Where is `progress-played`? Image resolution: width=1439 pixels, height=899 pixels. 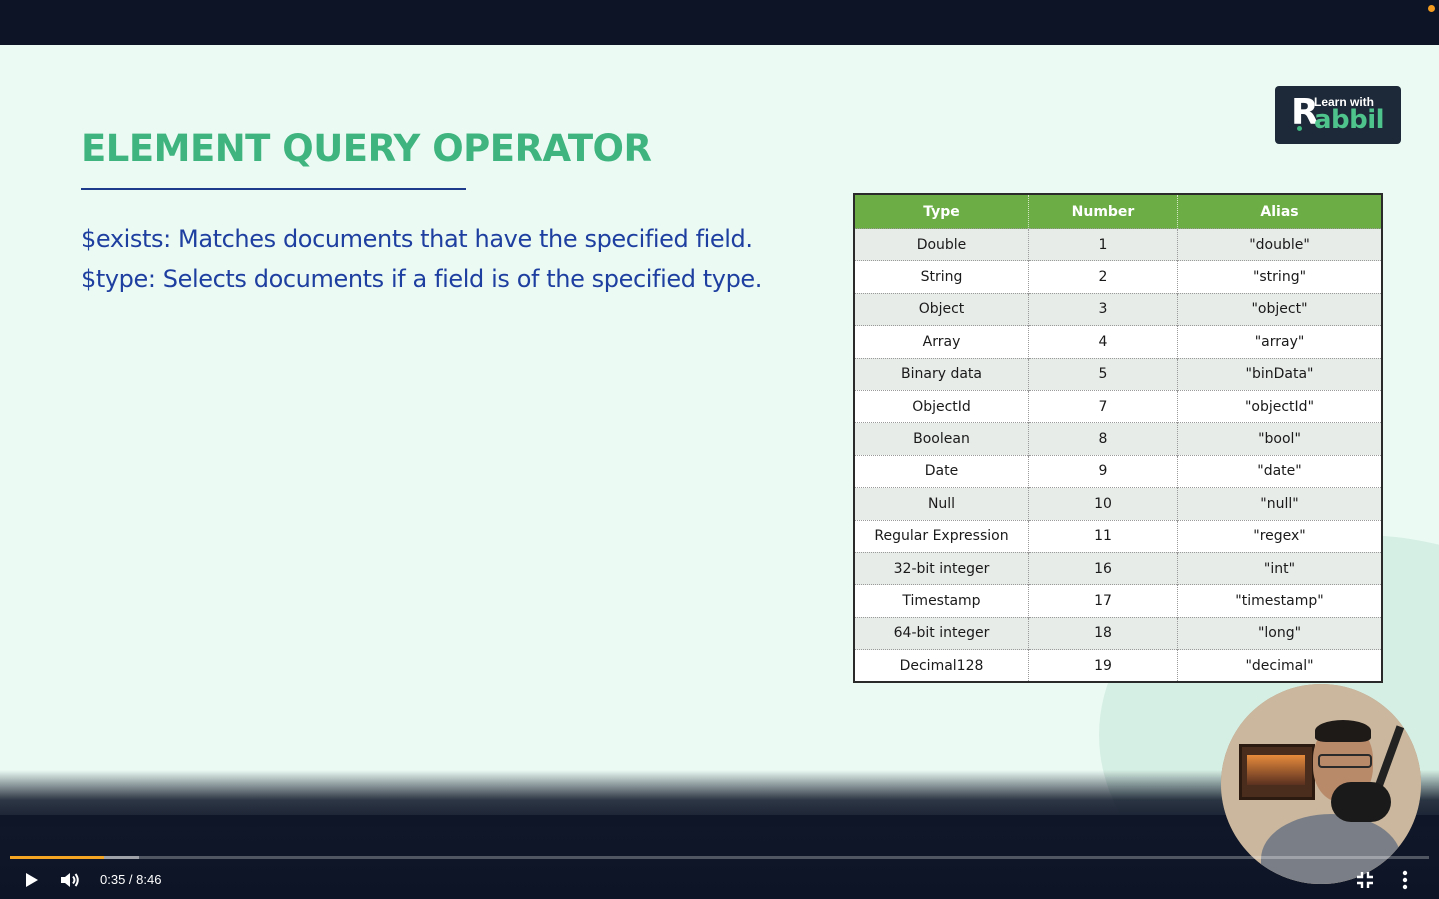
progress-played is located at coordinates (57, 857).